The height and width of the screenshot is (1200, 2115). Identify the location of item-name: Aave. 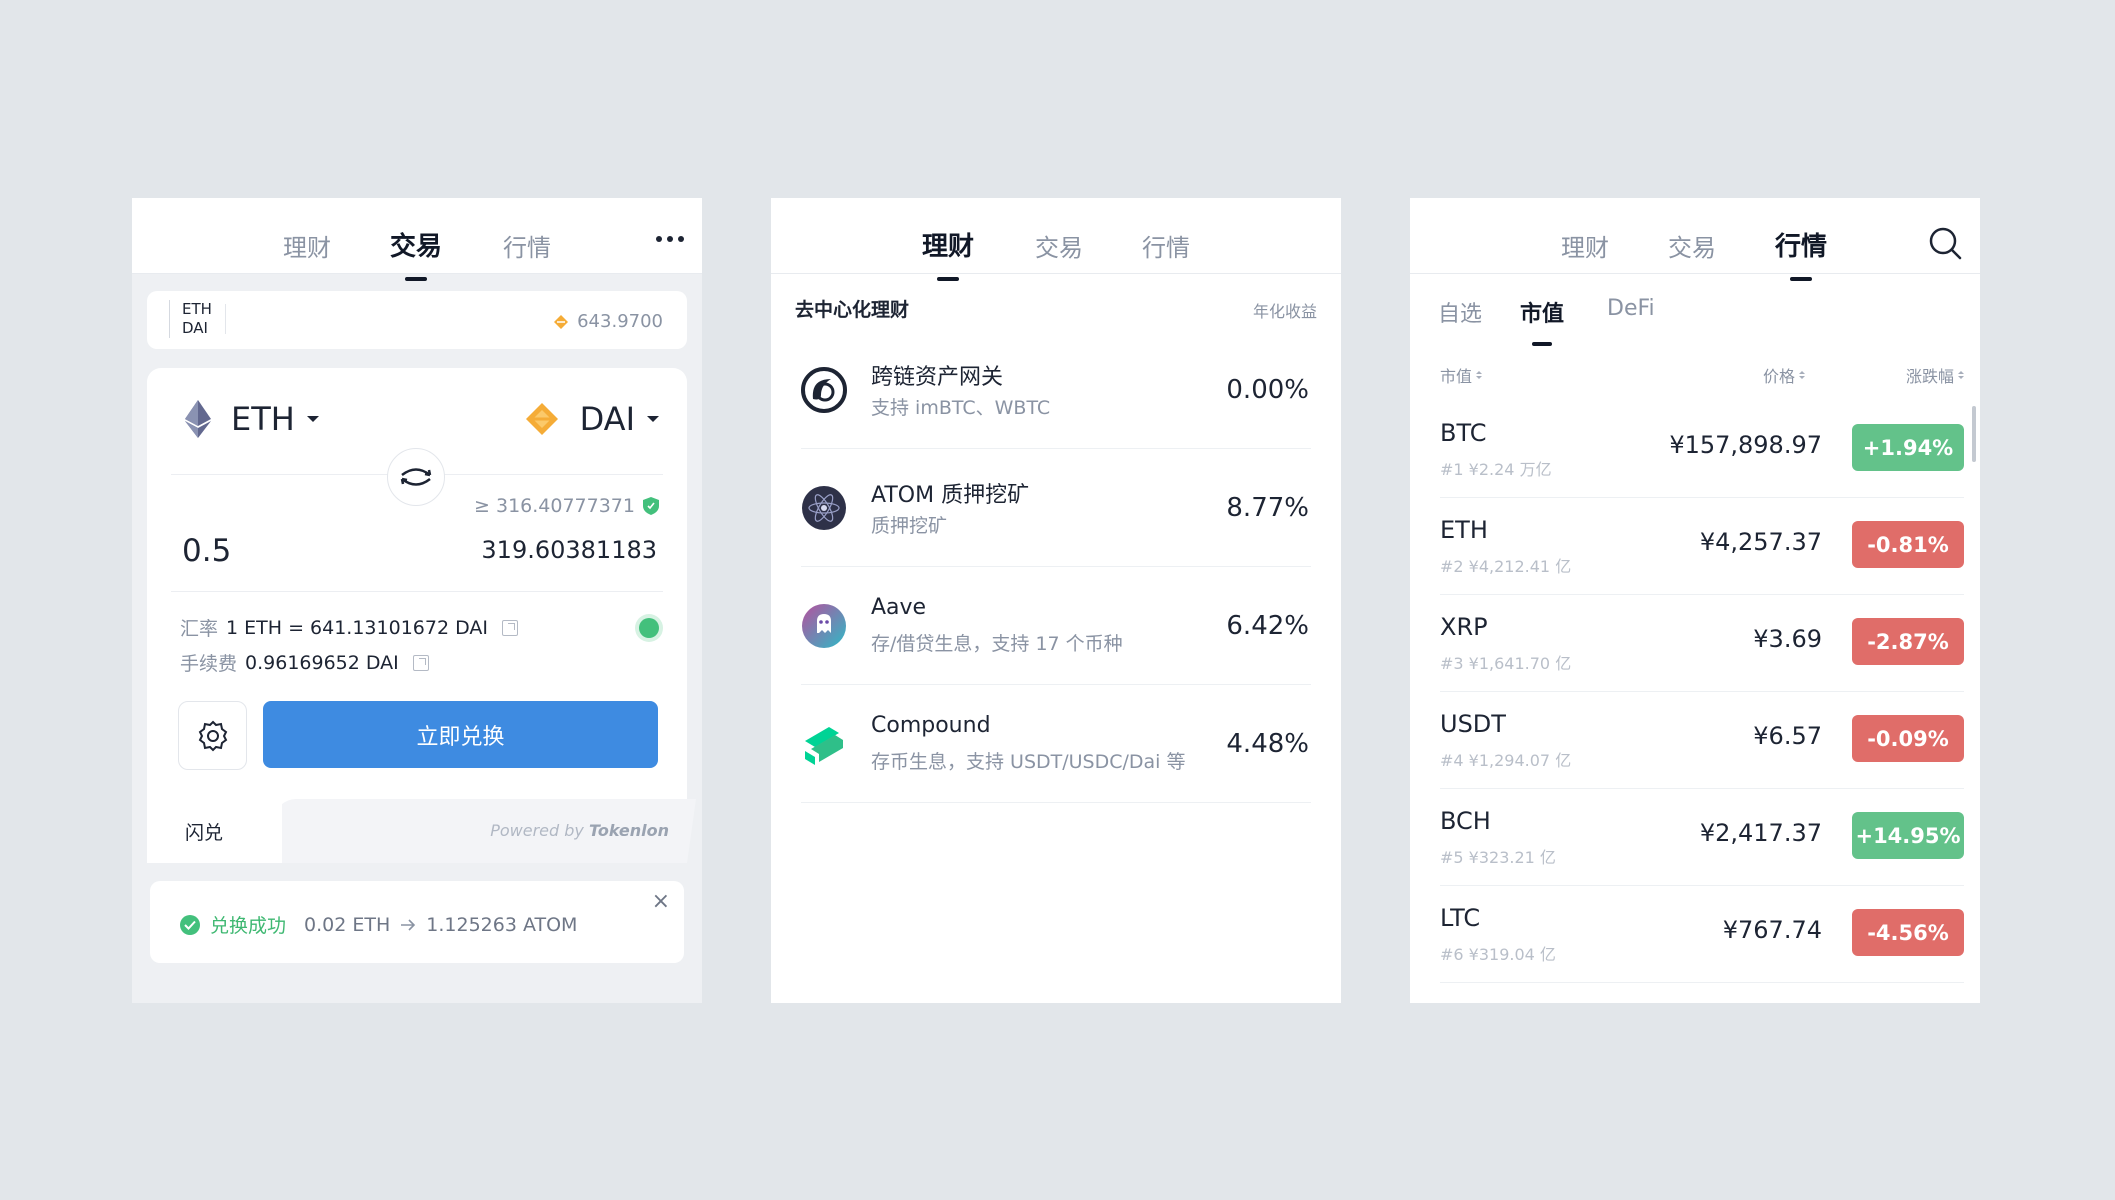
(899, 607).